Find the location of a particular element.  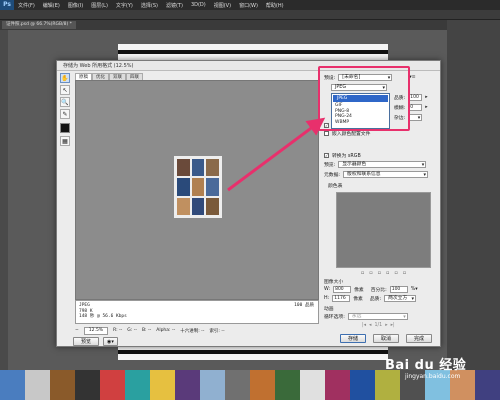

baidu-watermark: Bai du 经验 jingyan.baidu.com is located at coordinates (425, 367).